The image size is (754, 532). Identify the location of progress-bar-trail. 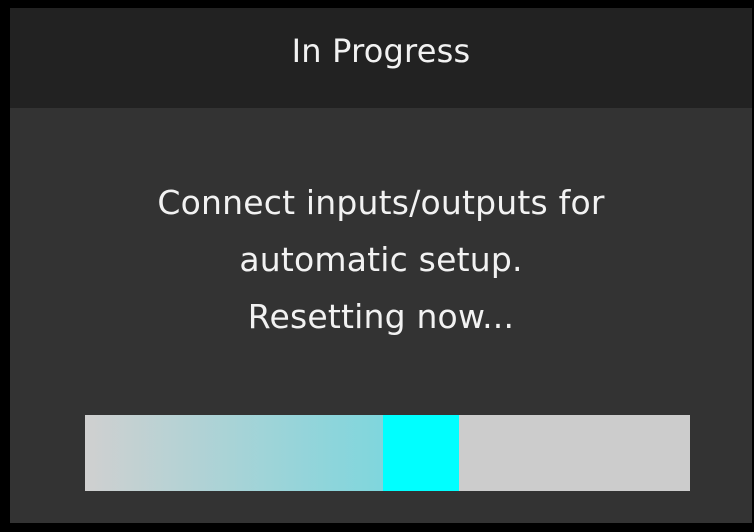
(234, 453).